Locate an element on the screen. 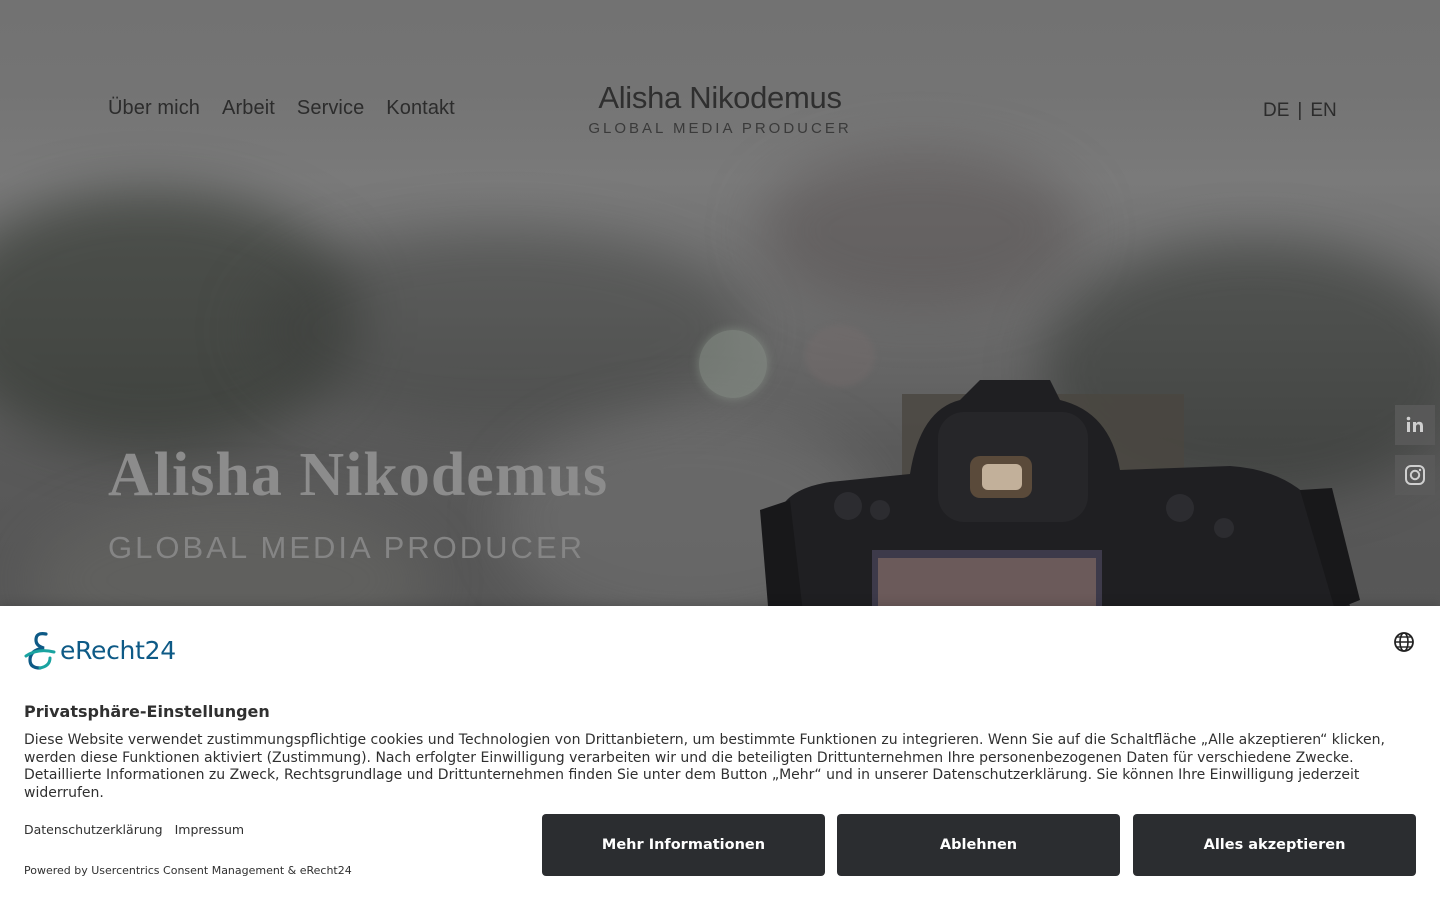  logo-name: Alisha Nikodemus is located at coordinates (720, 97).